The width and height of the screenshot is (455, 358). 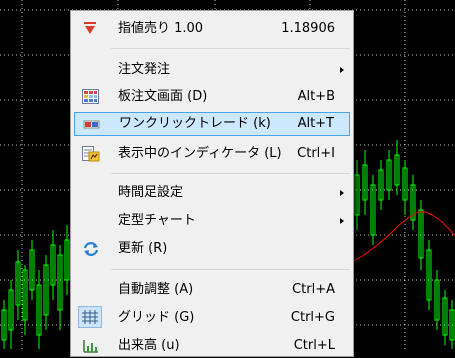 I want to click on menu-item-indicators-list: 表示中のインディケータ (L) Ctrl+I, so click(x=212, y=154).